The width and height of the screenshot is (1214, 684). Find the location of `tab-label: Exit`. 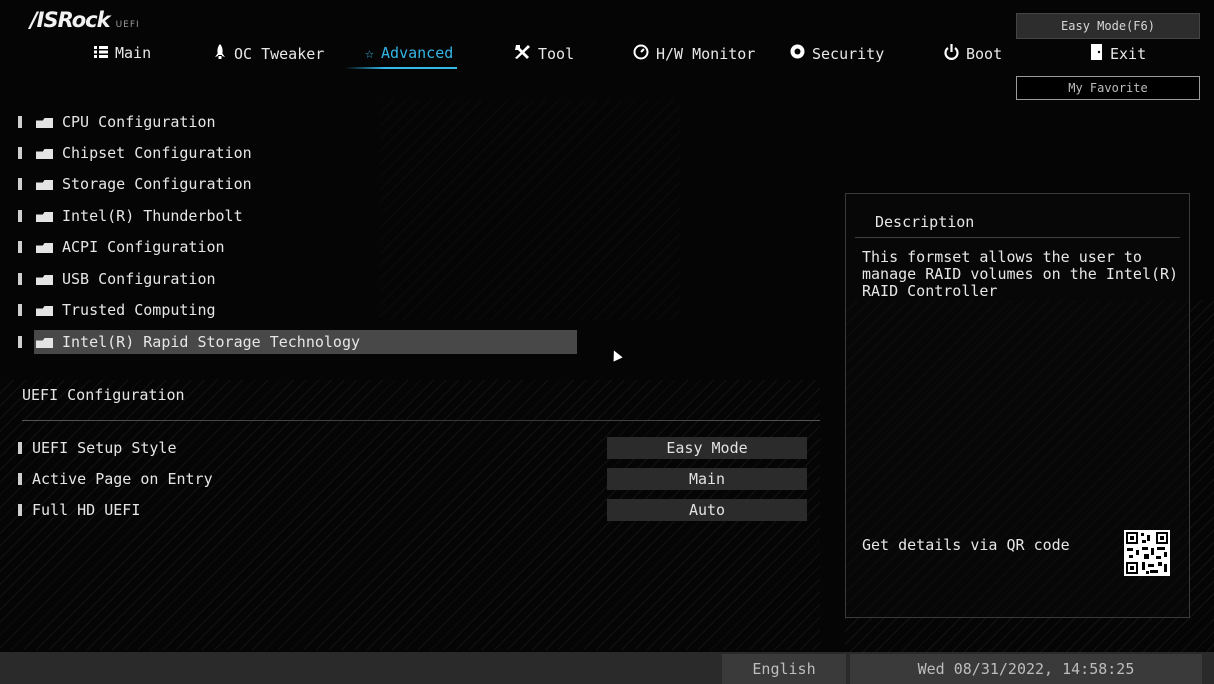

tab-label: Exit is located at coordinates (1128, 54).